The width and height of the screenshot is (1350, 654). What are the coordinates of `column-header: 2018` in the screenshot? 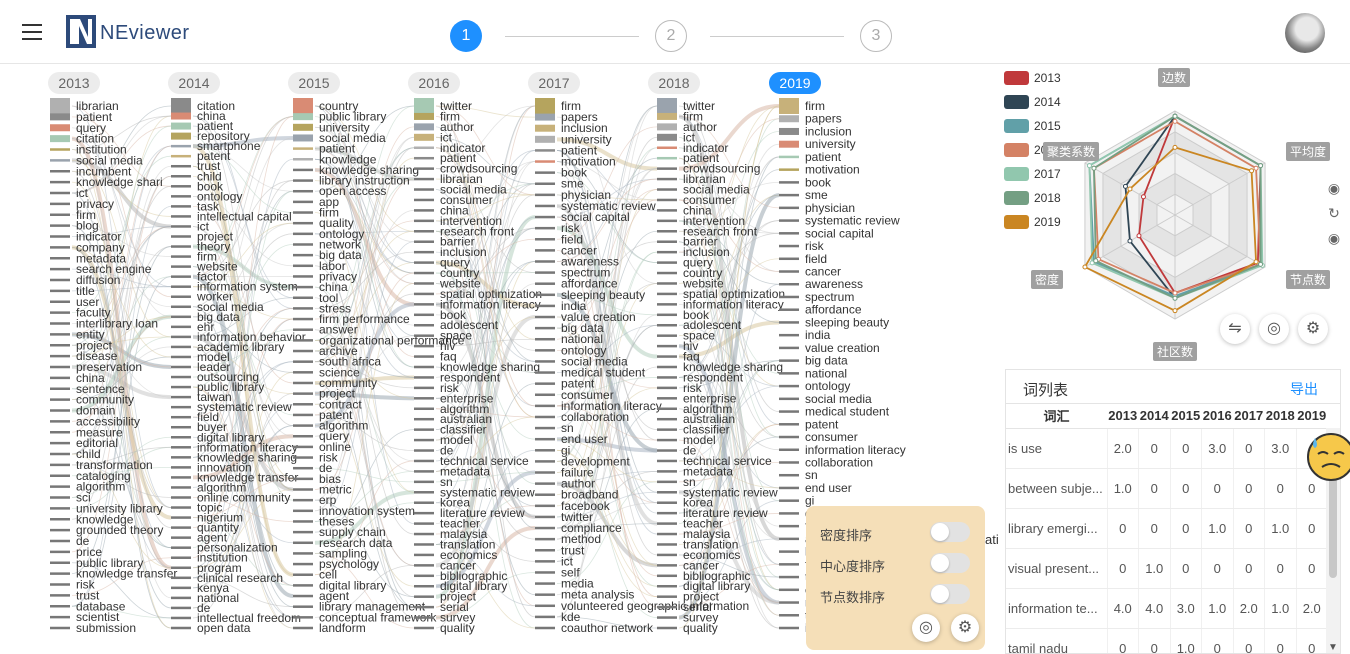 It's located at (1280, 416).